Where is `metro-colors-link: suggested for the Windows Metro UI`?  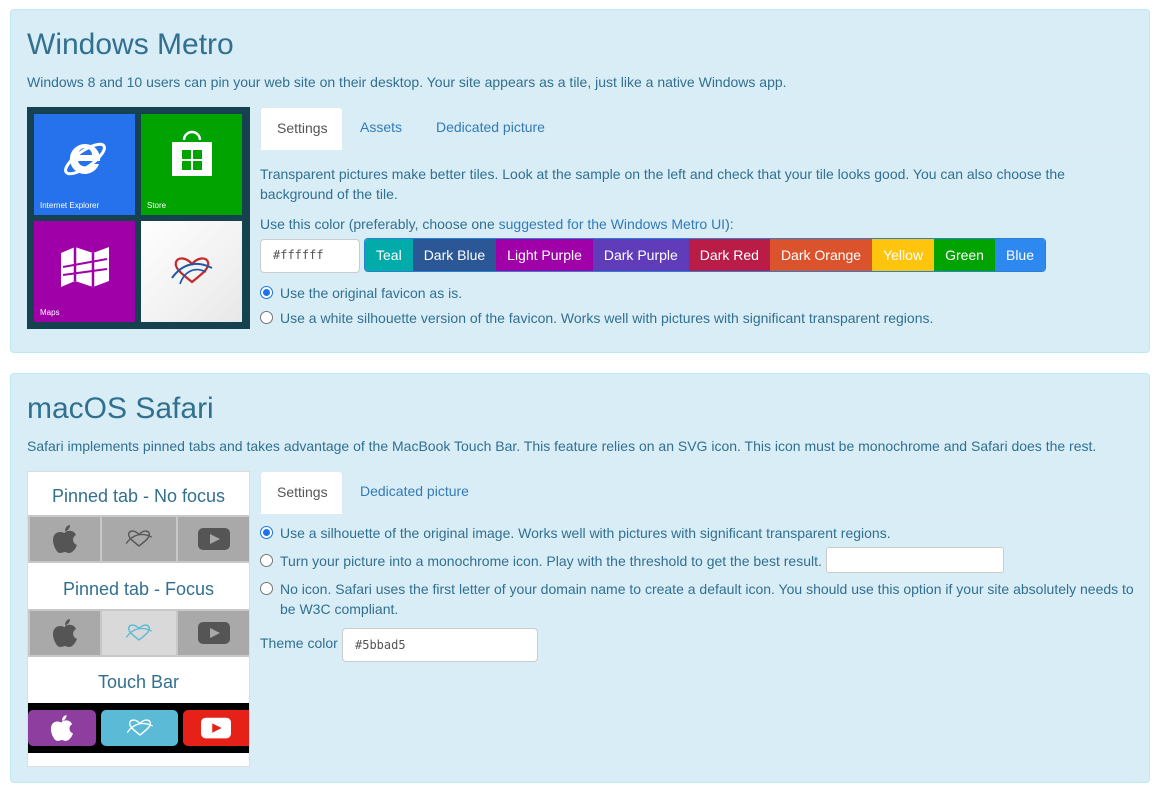
metro-colors-link: suggested for the Windows Metro UI is located at coordinates (612, 224).